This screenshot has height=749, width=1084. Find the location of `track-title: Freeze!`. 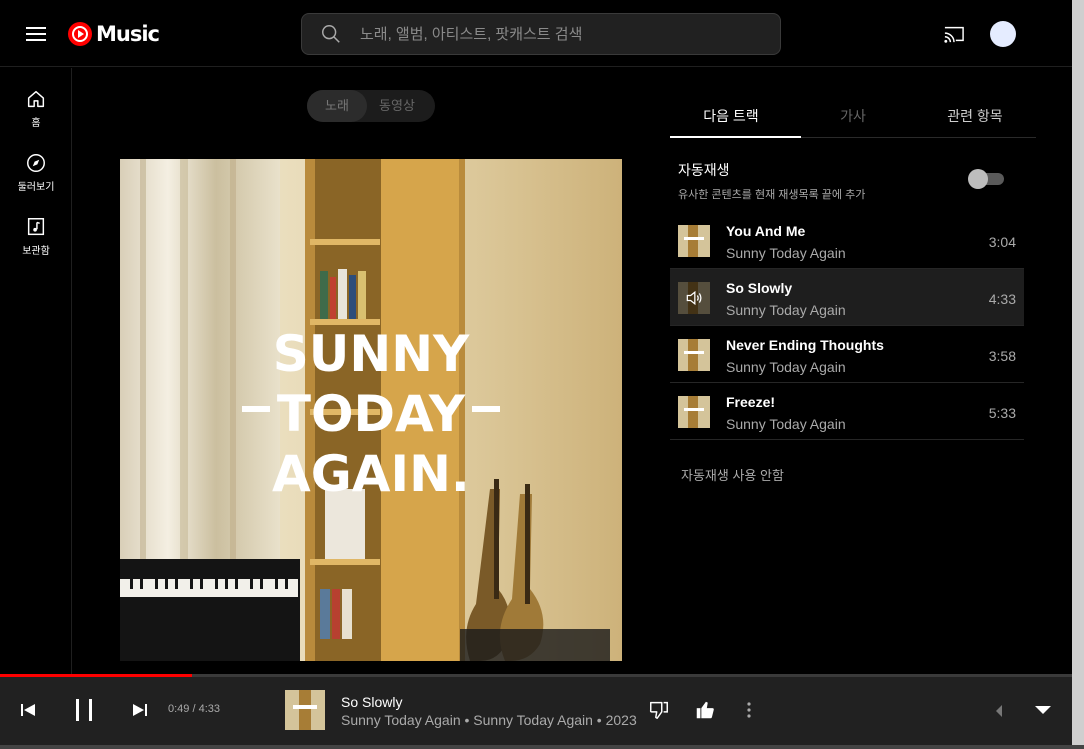

track-title: Freeze! is located at coordinates (751, 402).